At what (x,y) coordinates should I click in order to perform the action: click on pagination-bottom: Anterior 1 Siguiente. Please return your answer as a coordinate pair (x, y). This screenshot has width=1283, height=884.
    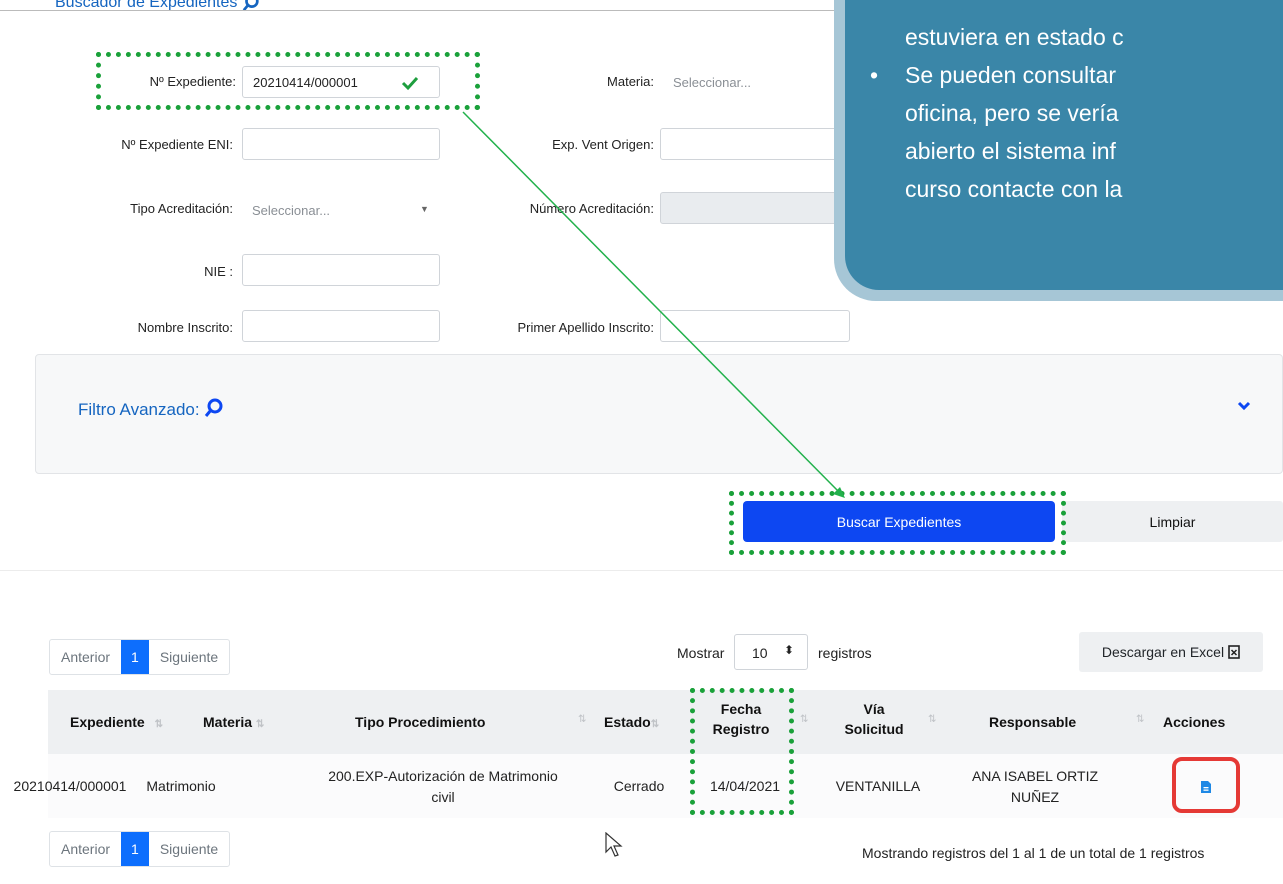
    Looking at the image, I should click on (140, 849).